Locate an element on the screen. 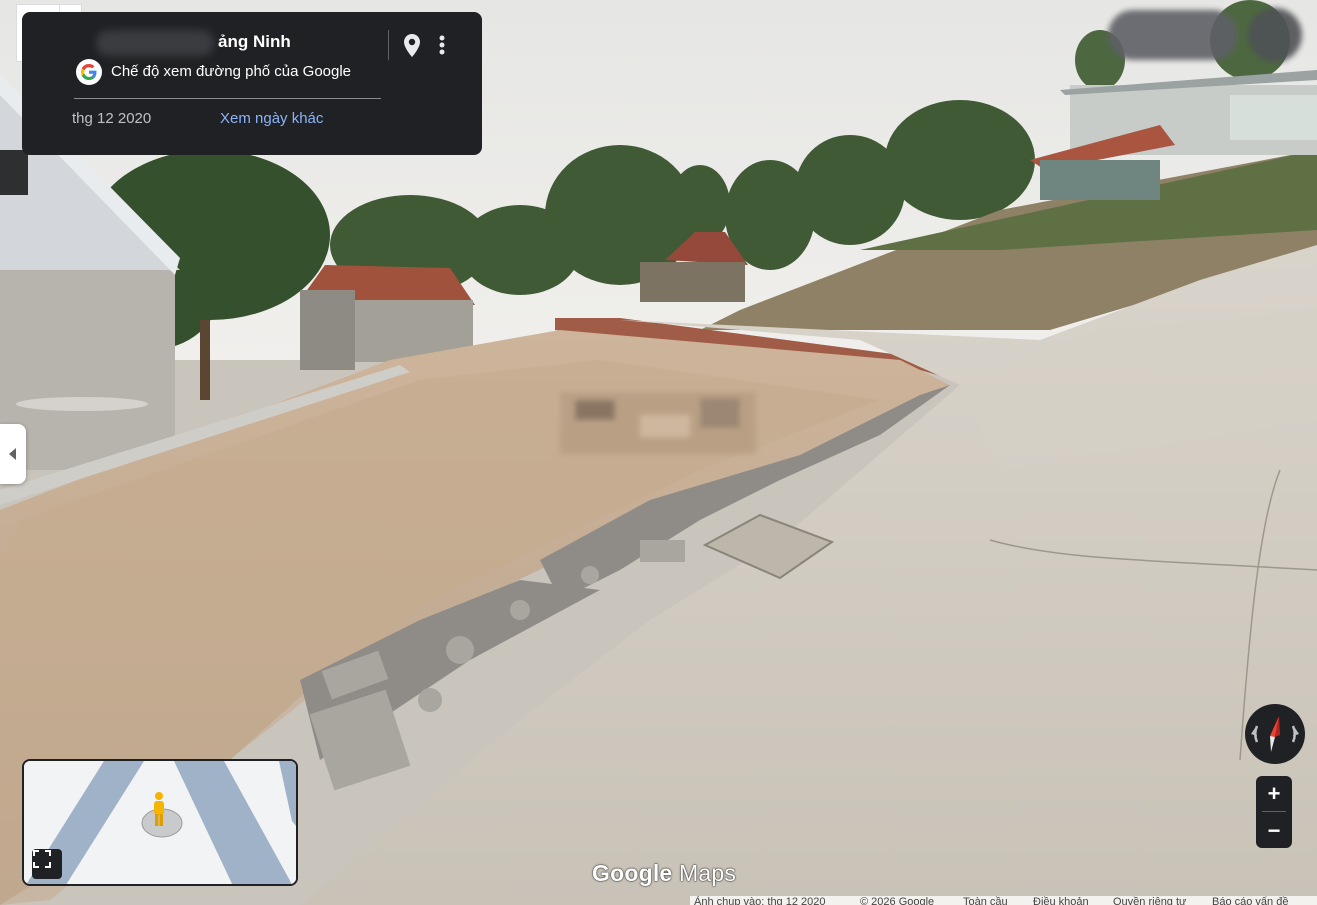 Image resolution: width=1317 pixels, height=905 pixels. blurred-account-pill is located at coordinates (1173, 35).